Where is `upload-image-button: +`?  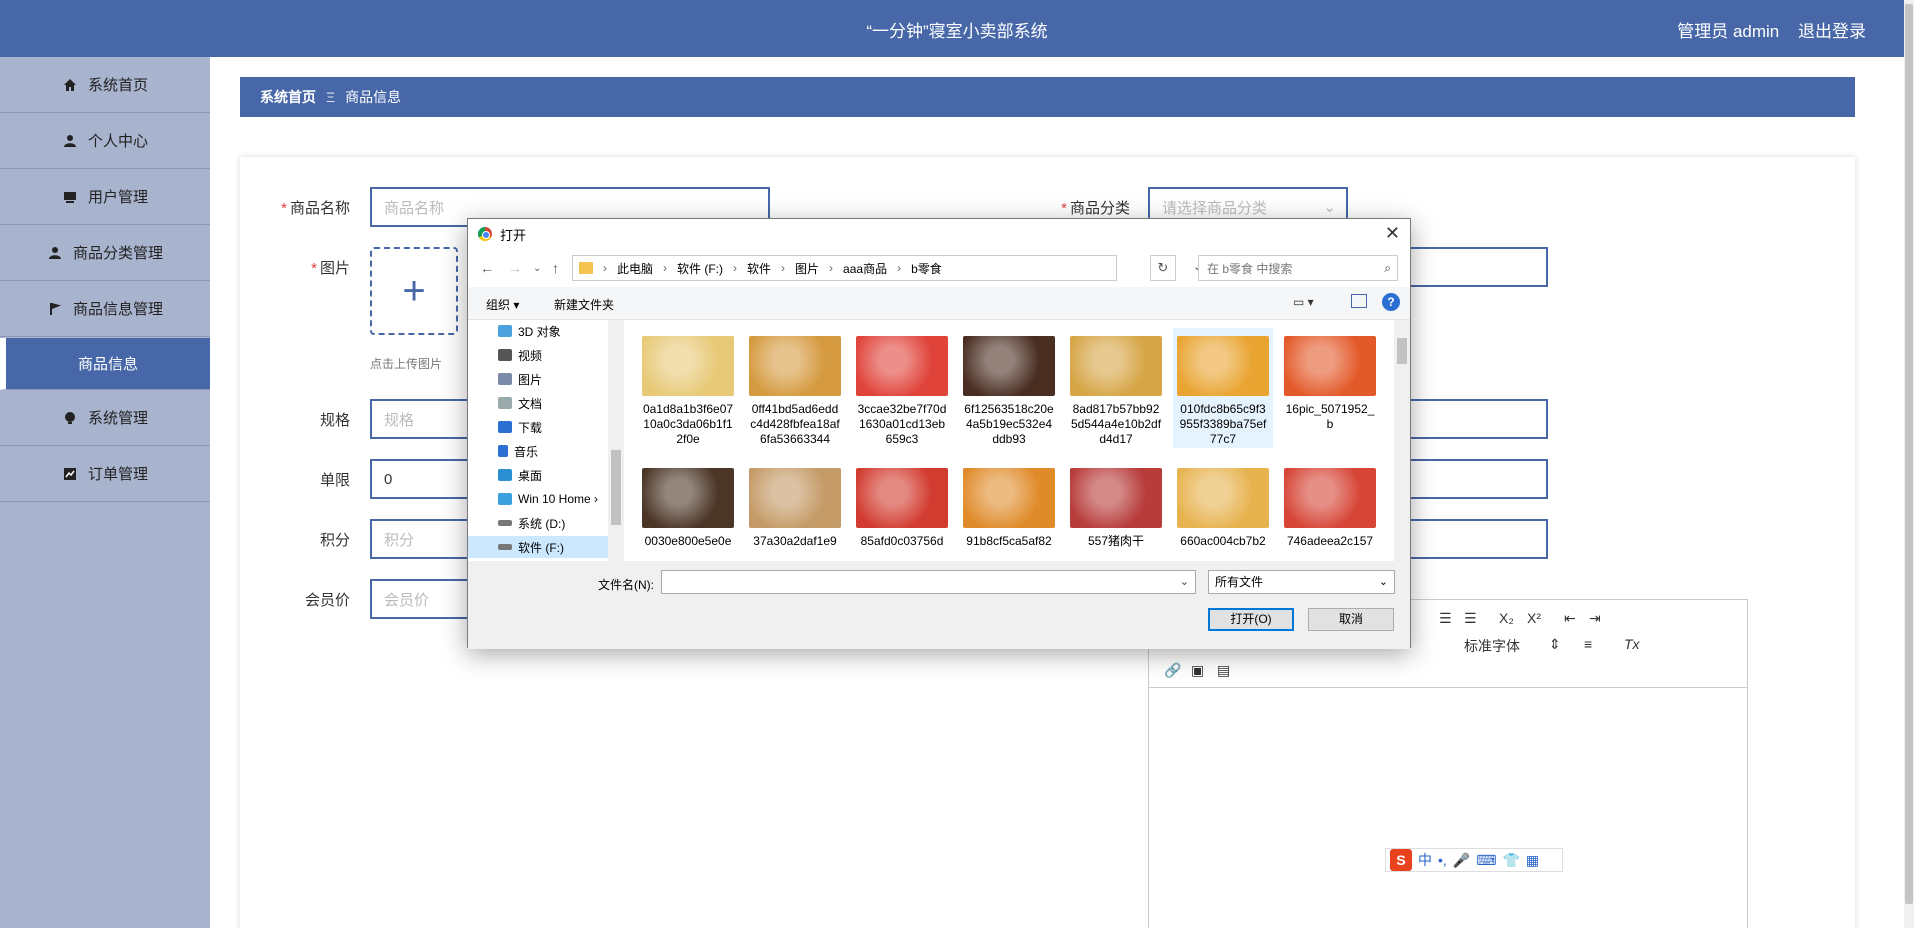
upload-image-button: + is located at coordinates (414, 291).